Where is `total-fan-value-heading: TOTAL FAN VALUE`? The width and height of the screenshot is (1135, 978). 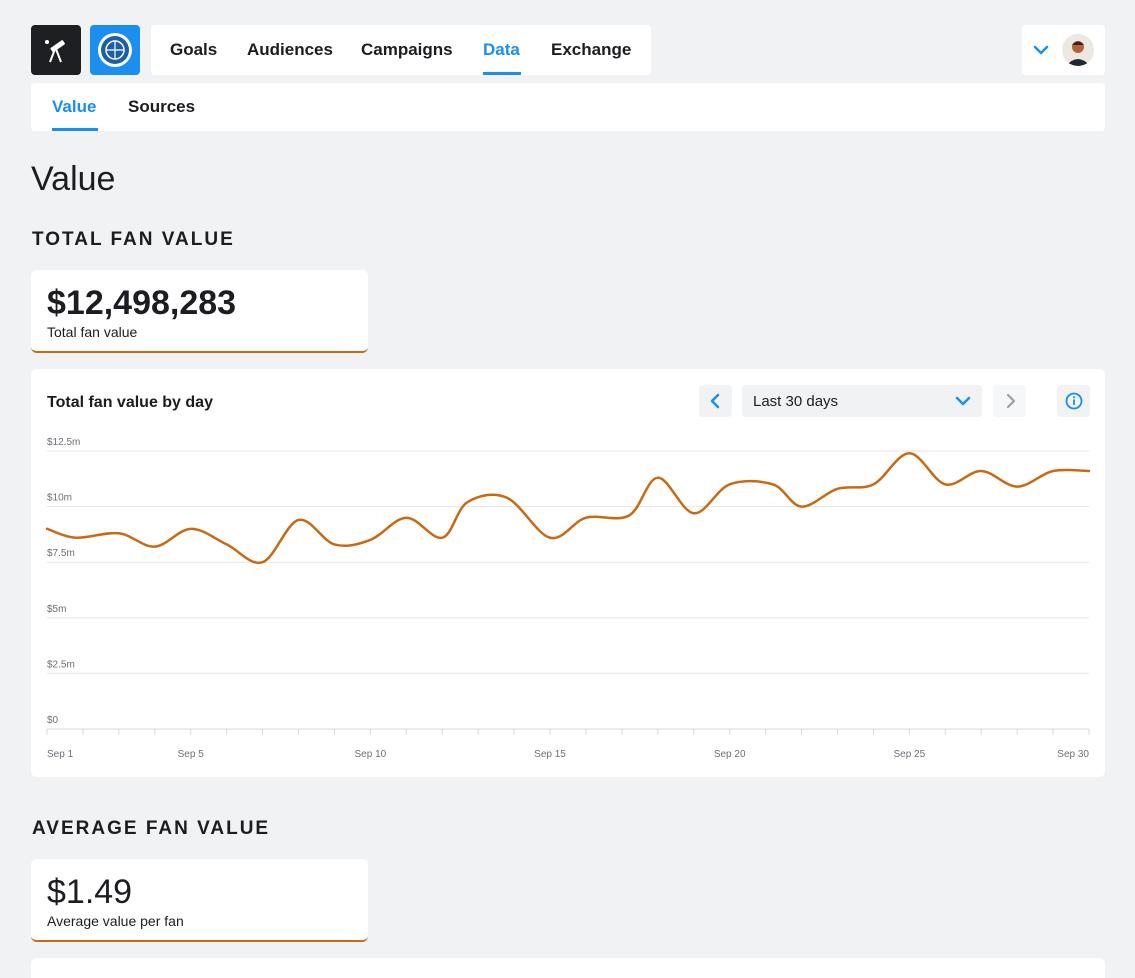
total-fan-value-heading: TOTAL FAN VALUE is located at coordinates (133, 239).